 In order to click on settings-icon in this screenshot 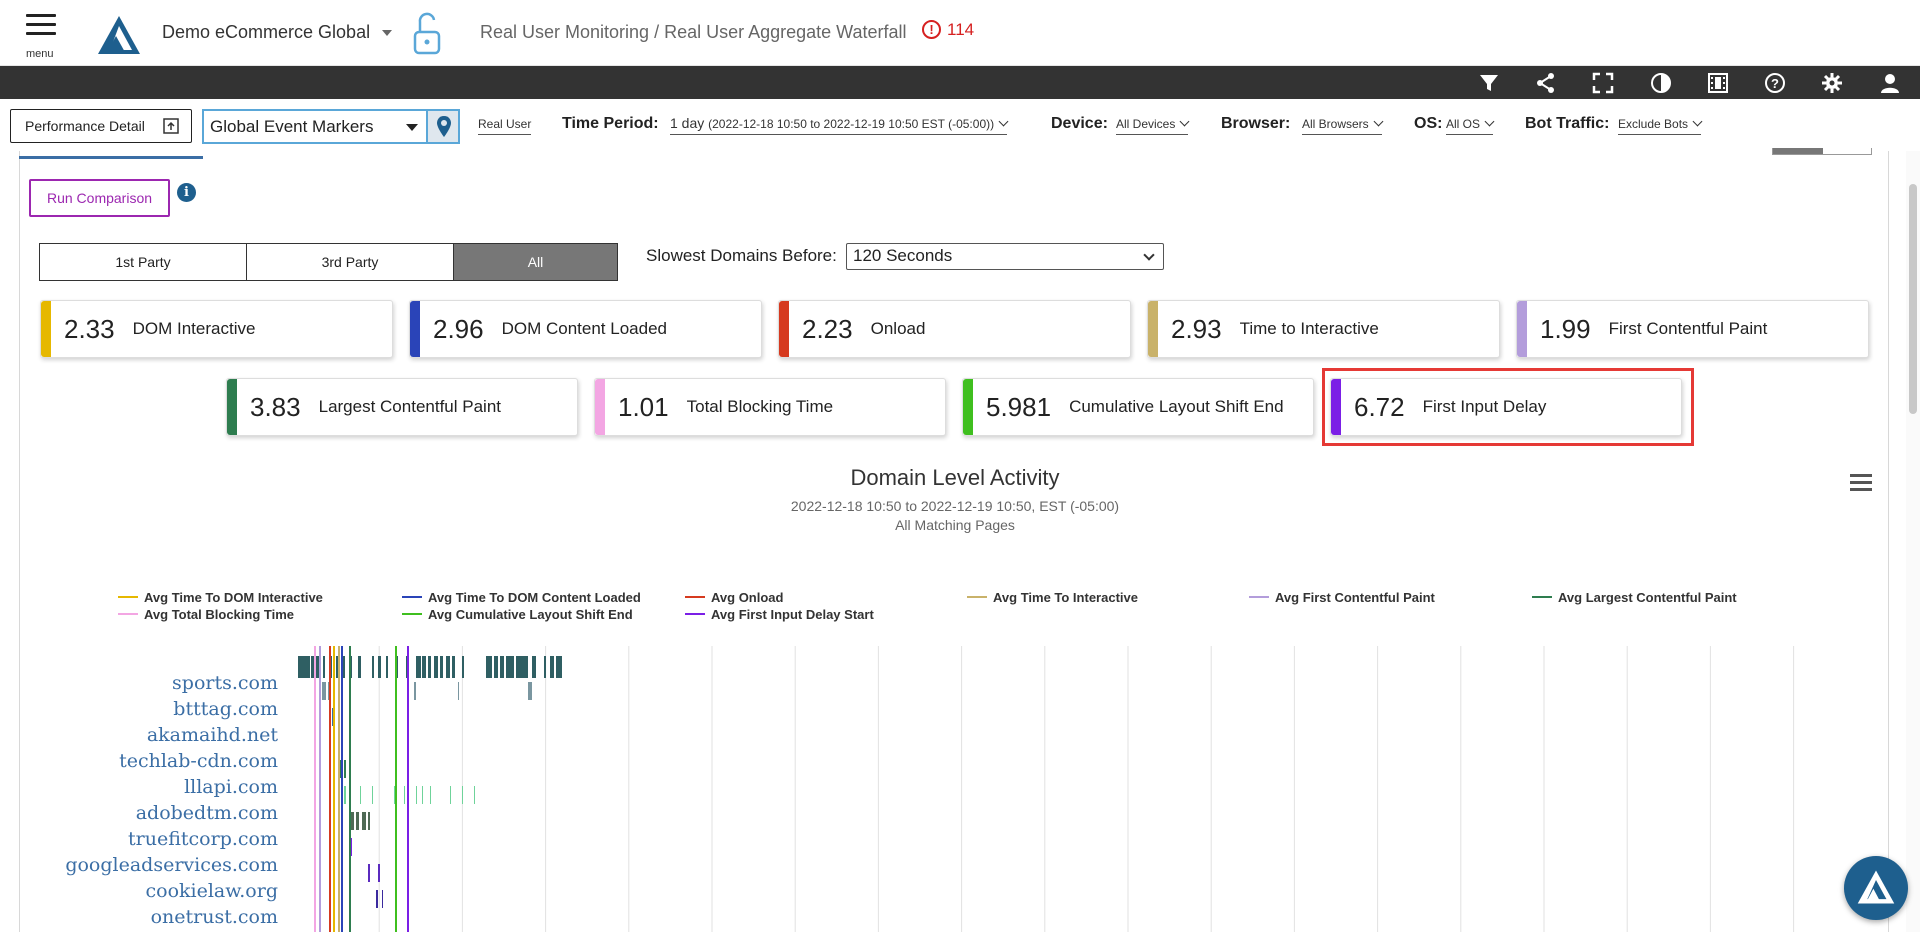, I will do `click(1832, 83)`.